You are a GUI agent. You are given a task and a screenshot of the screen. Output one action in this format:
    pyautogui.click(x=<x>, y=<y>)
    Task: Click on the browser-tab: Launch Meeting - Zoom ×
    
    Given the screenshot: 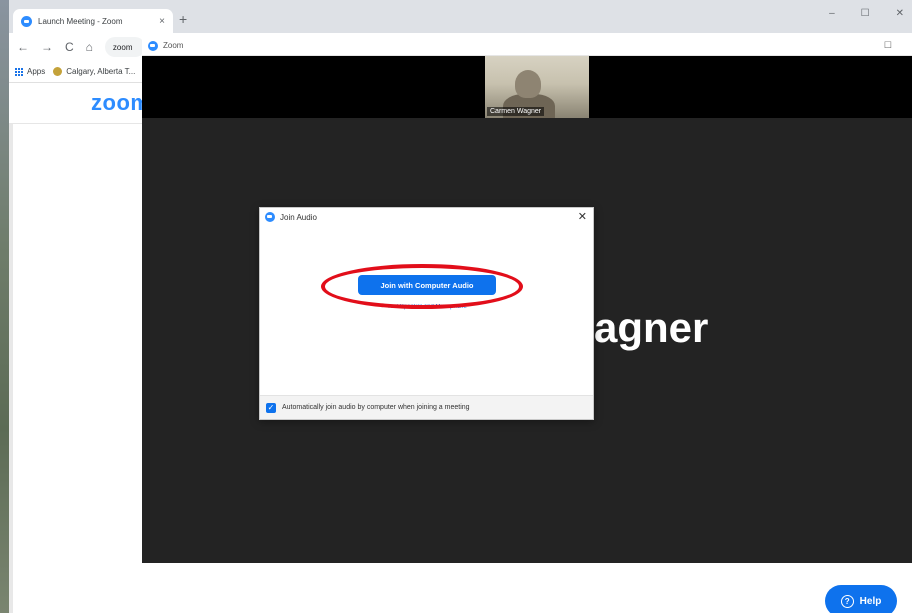 What is the action you would take?
    pyautogui.click(x=93, y=21)
    